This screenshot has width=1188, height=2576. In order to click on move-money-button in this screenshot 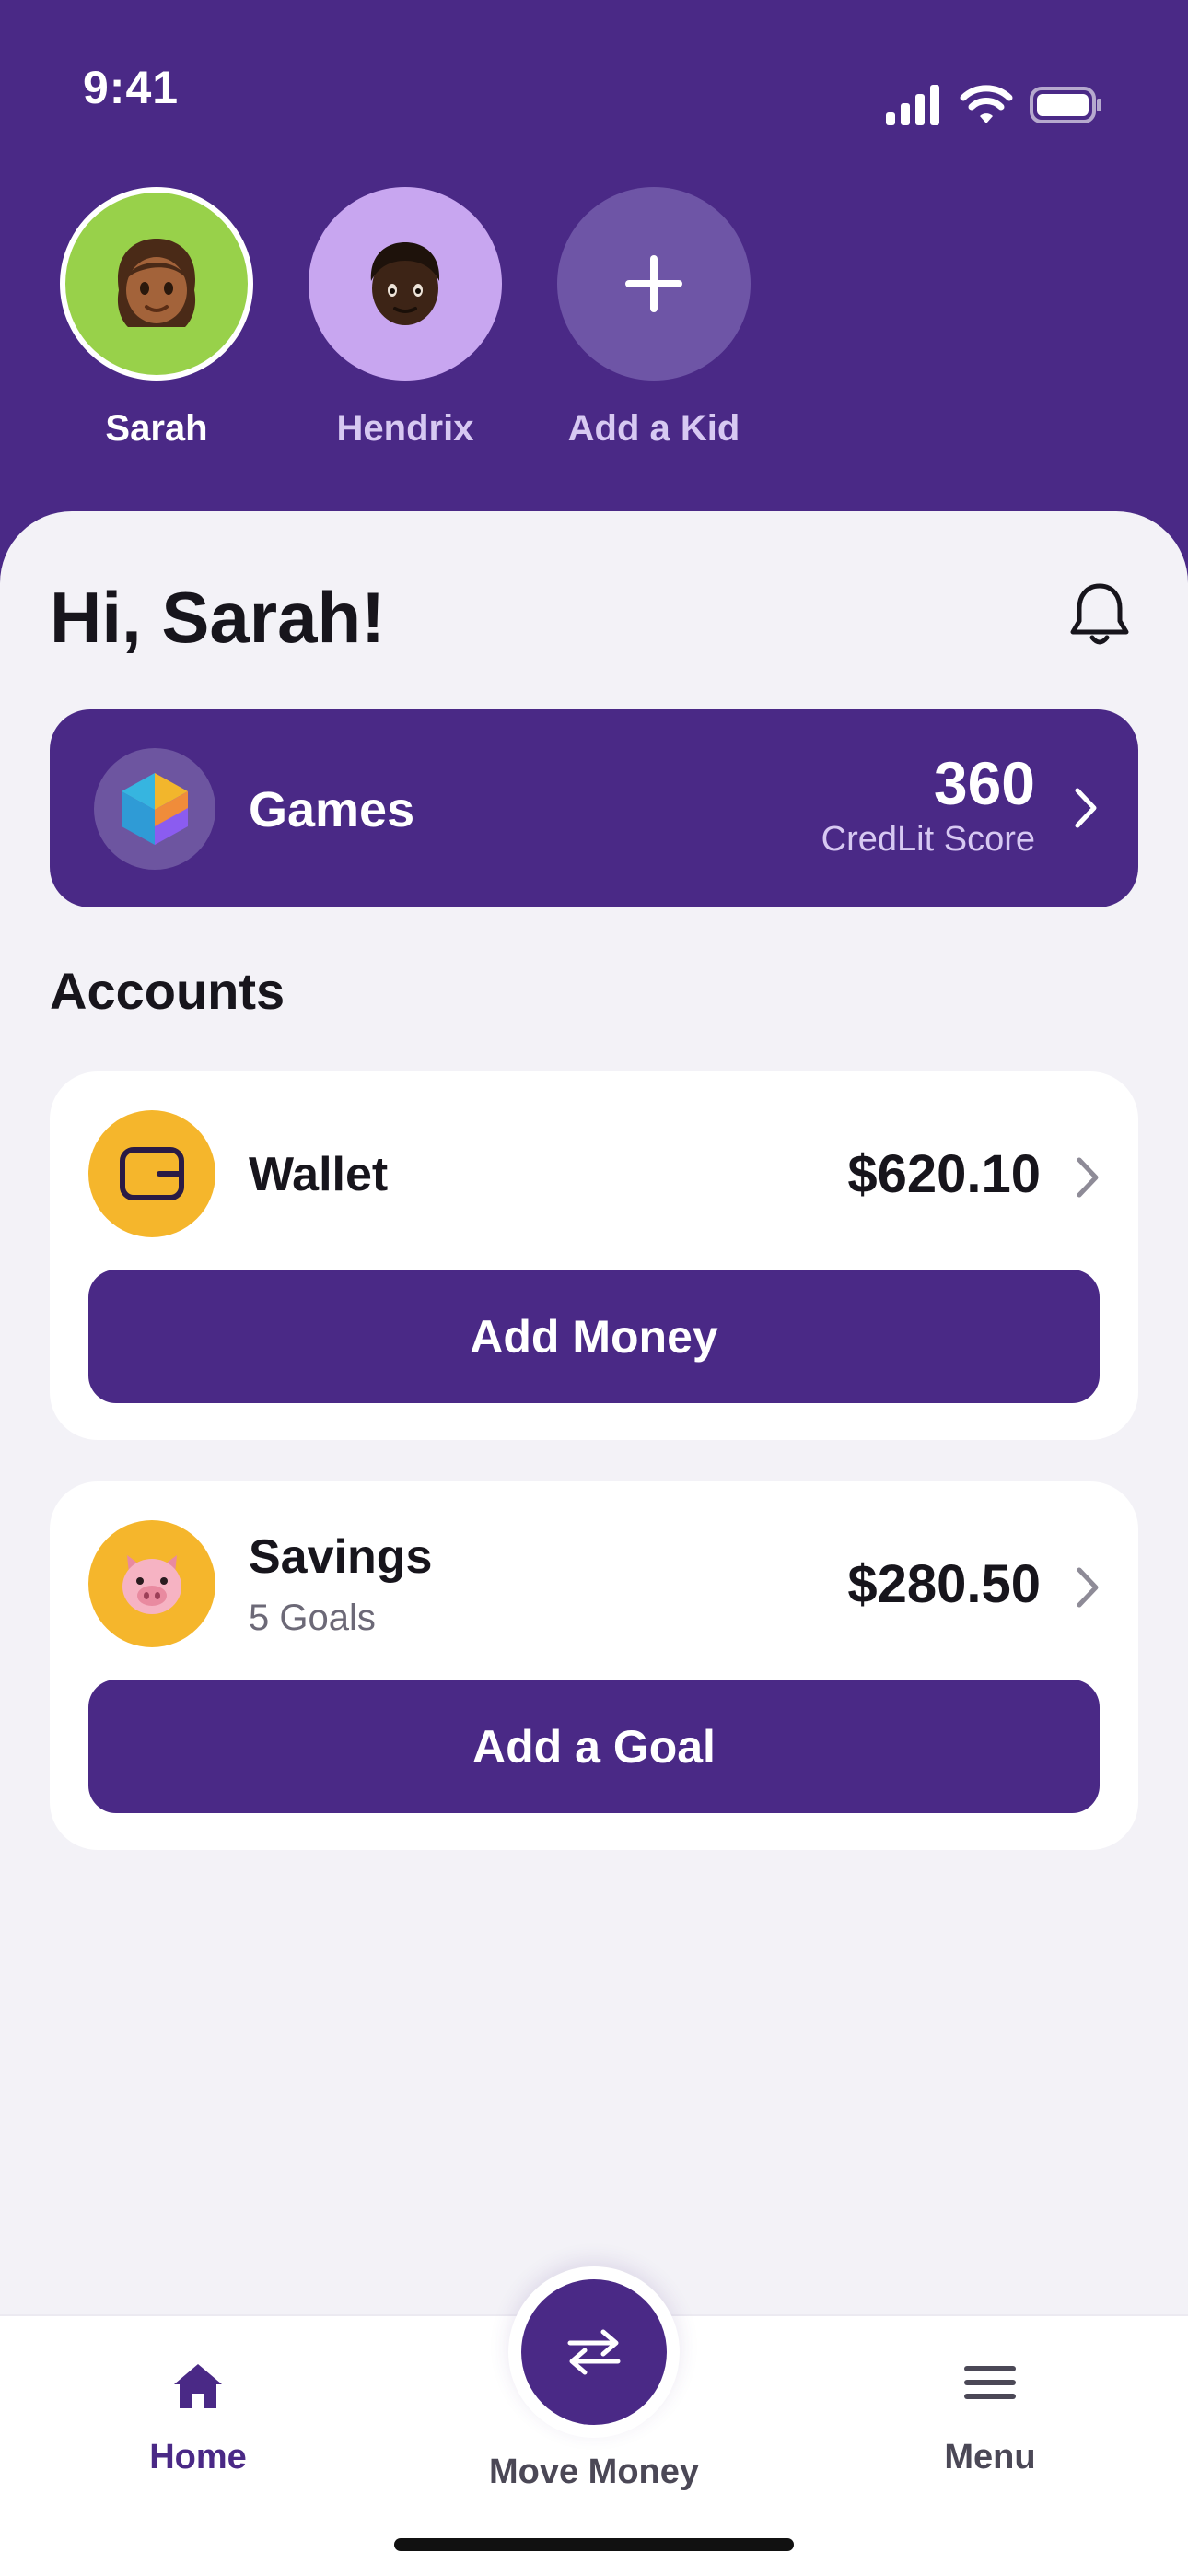, I will do `click(594, 2352)`.